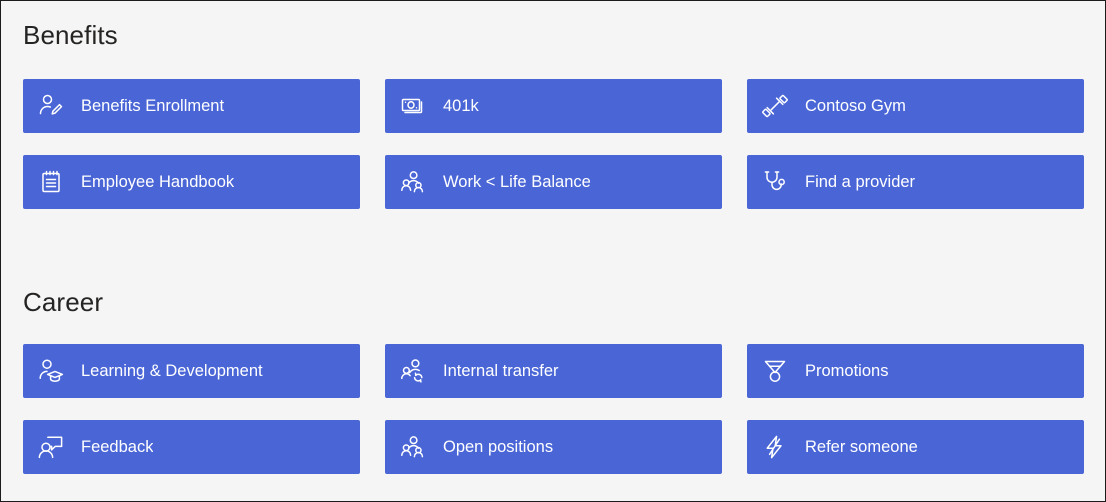 This screenshot has height=502, width=1106. What do you see at coordinates (51, 447) in the screenshot?
I see `person-feedback-icon` at bounding box center [51, 447].